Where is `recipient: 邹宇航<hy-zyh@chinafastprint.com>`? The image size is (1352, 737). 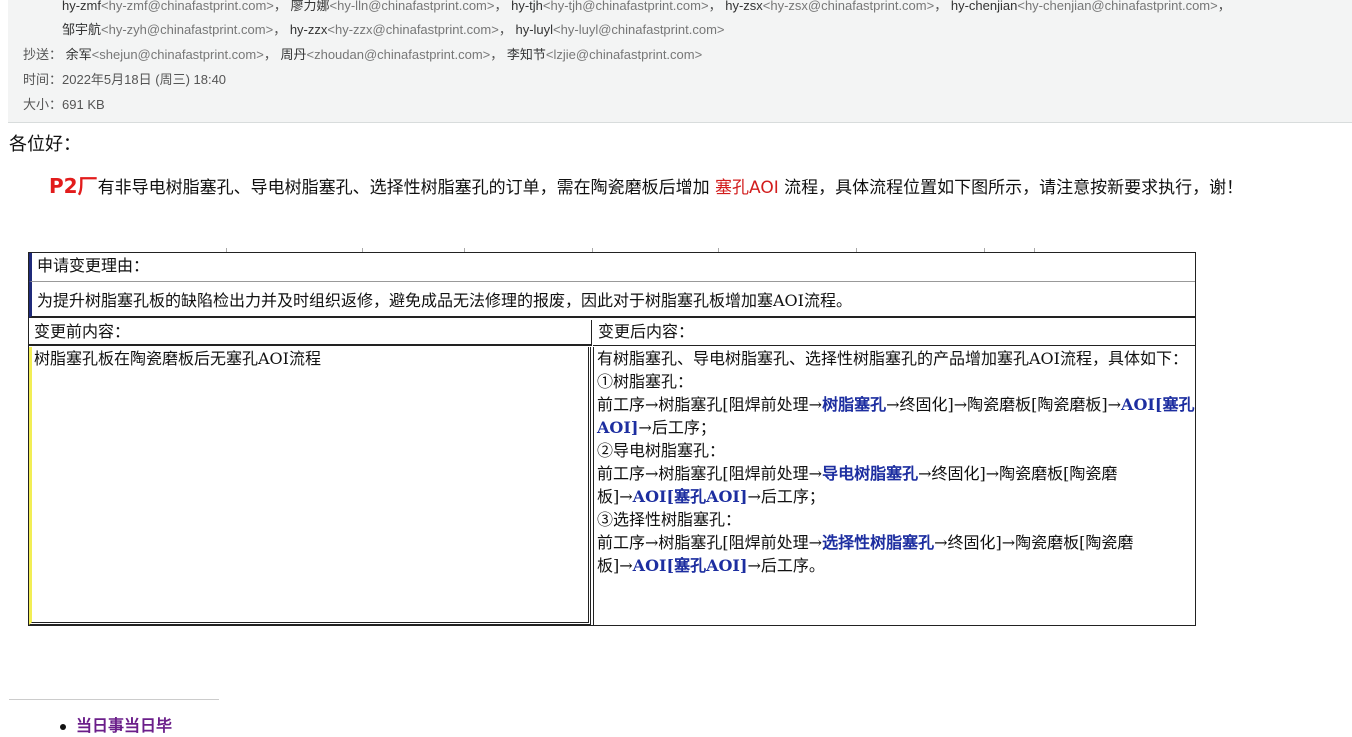
recipient: 邹宇航<hy-zyh@chinafastprint.com> is located at coordinates (167, 29).